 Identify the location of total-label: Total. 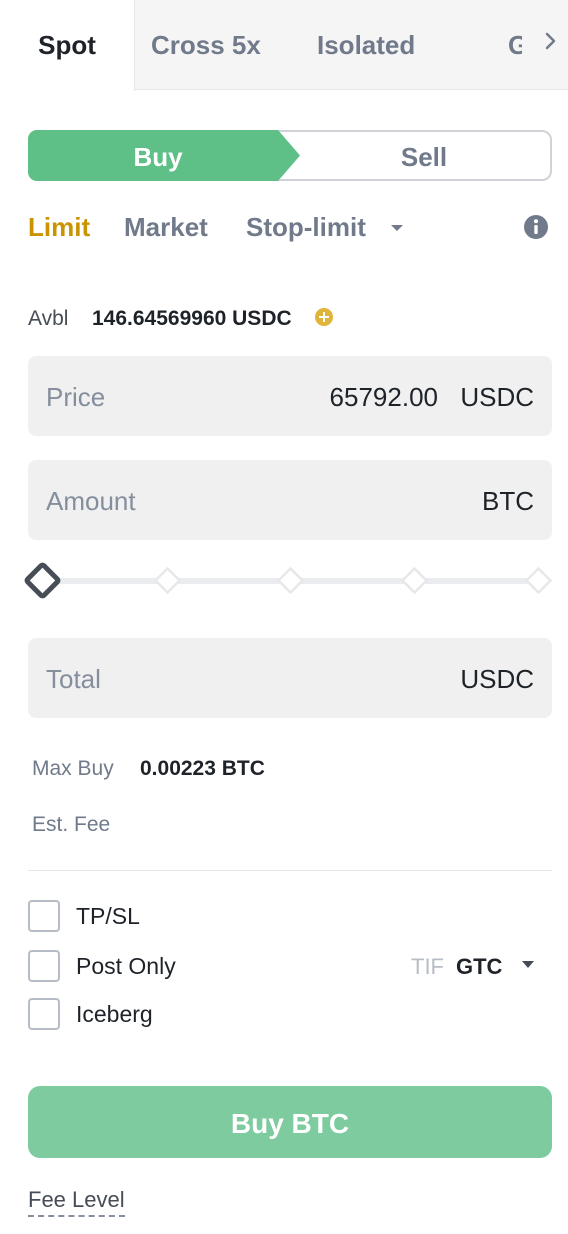
(73, 679).